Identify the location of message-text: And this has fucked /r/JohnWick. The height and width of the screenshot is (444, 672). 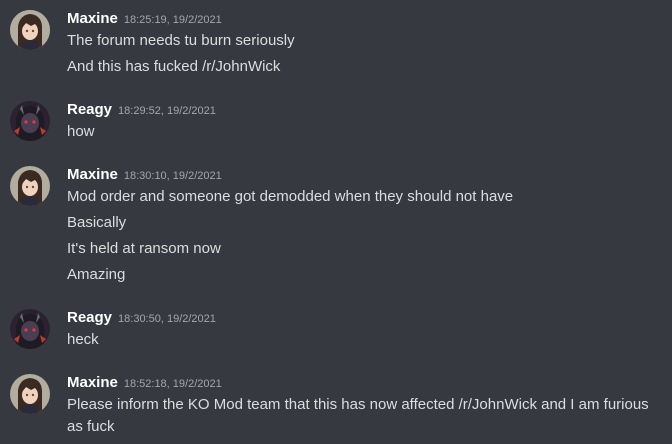
(174, 66).